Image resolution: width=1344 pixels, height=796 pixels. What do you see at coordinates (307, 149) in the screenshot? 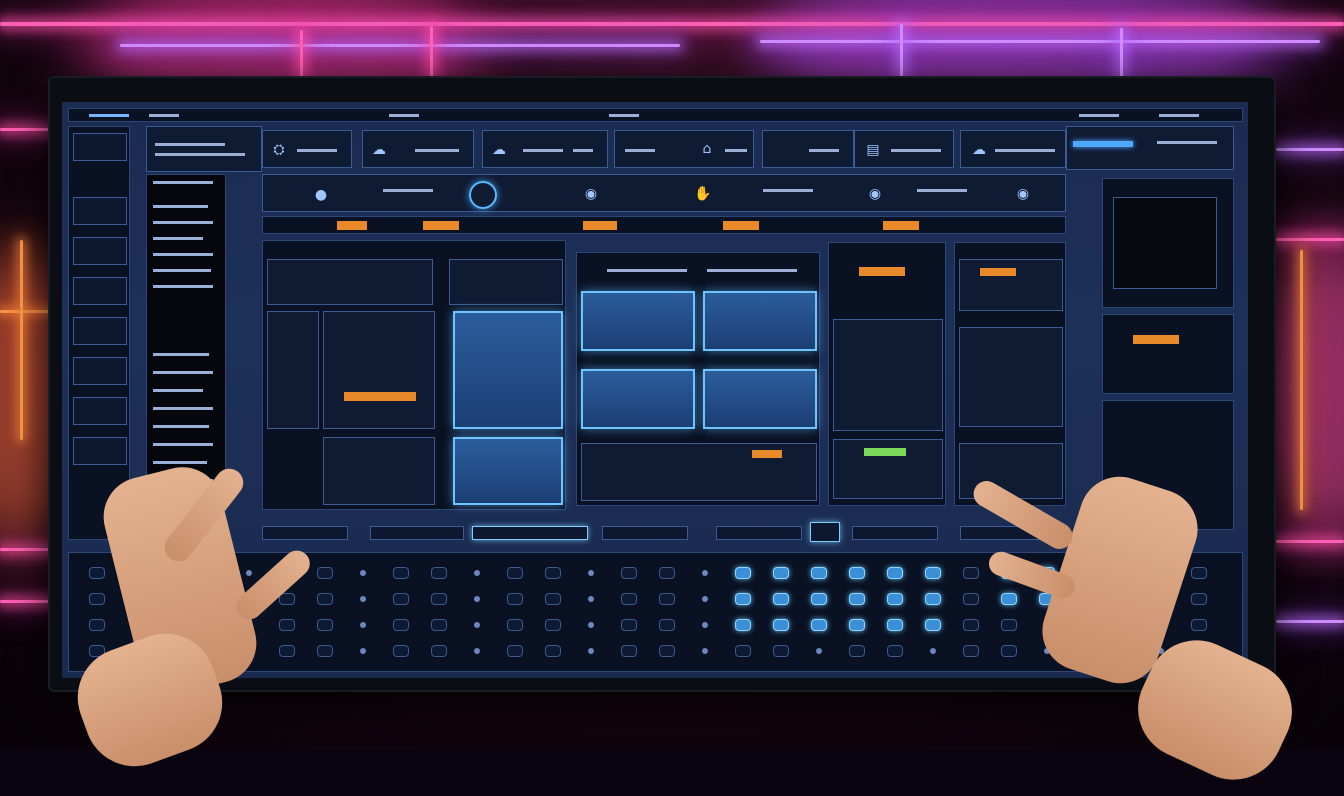
I see `toolbar-tab: ⛭` at bounding box center [307, 149].